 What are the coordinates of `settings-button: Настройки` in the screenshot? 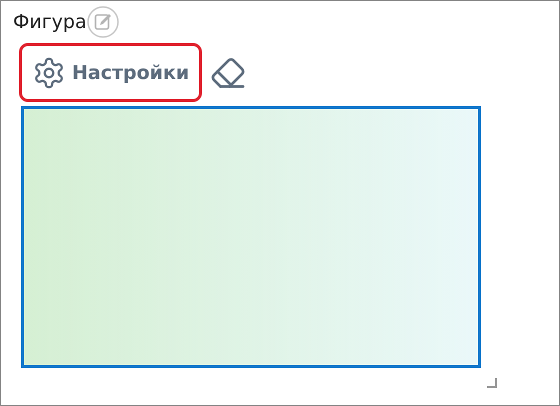 It's located at (110, 72).